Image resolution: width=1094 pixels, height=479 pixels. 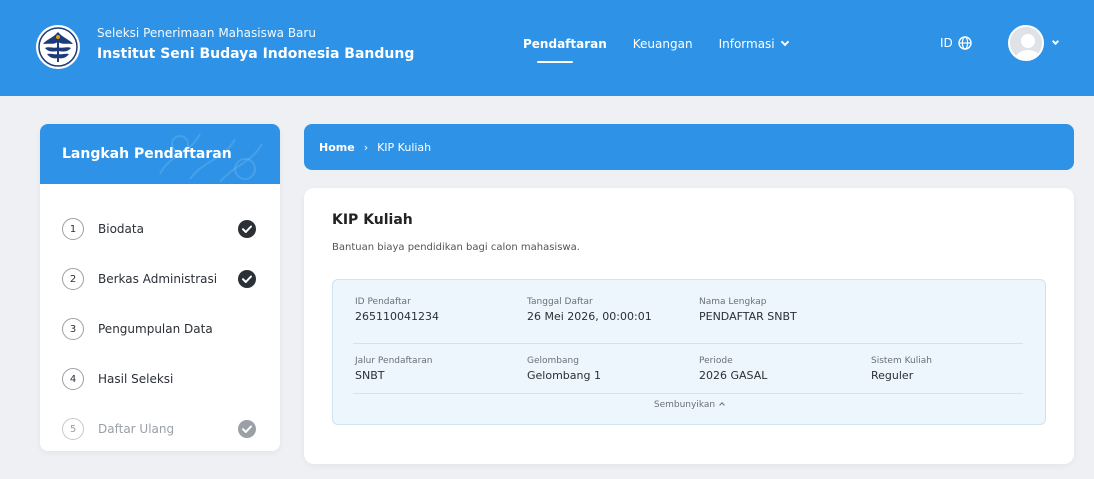 I want to click on step-label: Berkas Administrasi, so click(x=158, y=279).